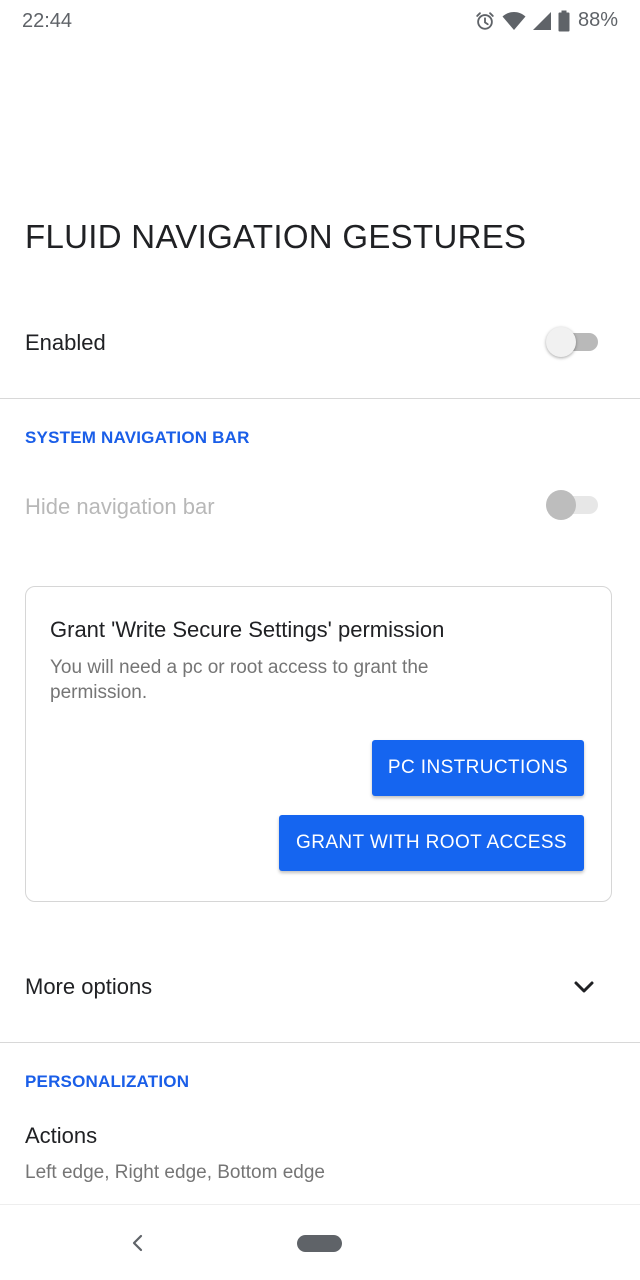 This screenshot has height=1280, width=640. Describe the element at coordinates (61, 1135) in the screenshot. I see `actions-label: Actions` at that location.